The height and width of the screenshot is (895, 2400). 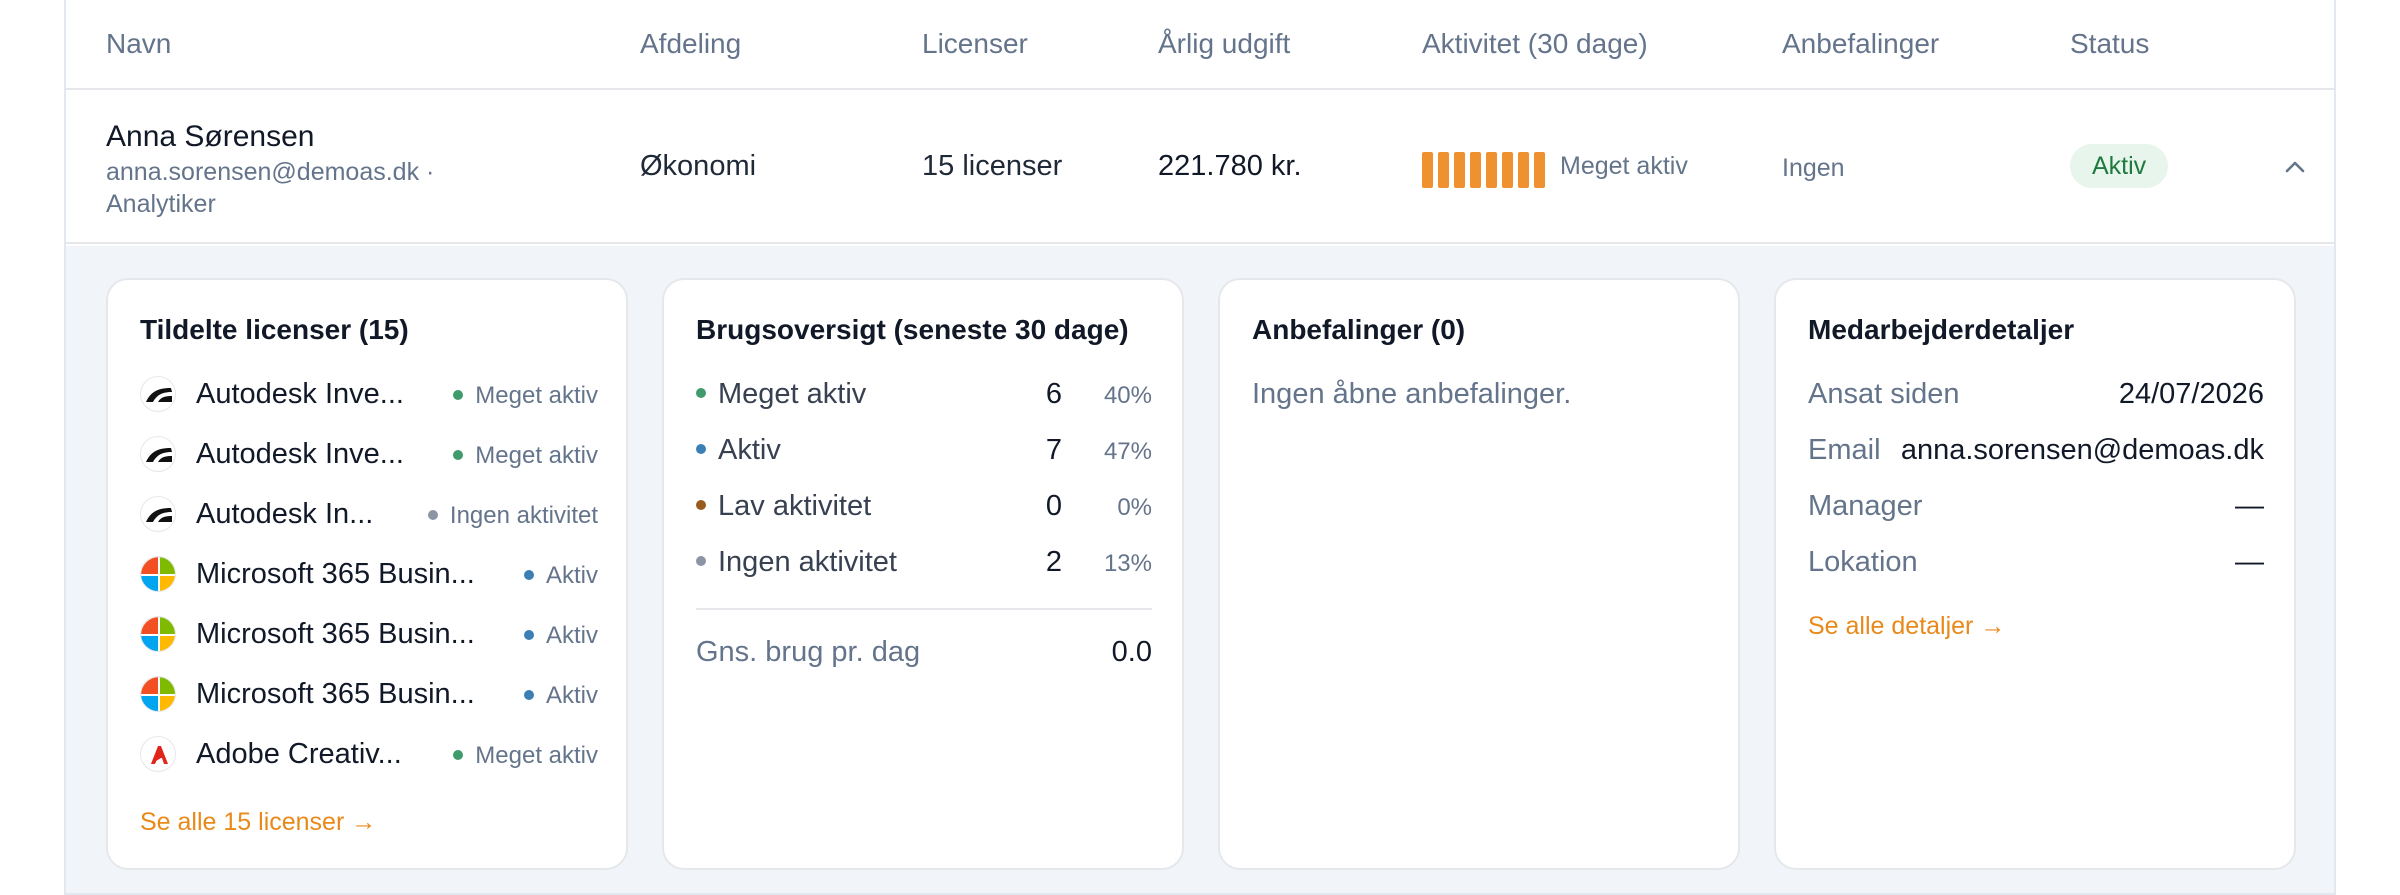 I want to click on col-licenses: Licenser, so click(x=975, y=44).